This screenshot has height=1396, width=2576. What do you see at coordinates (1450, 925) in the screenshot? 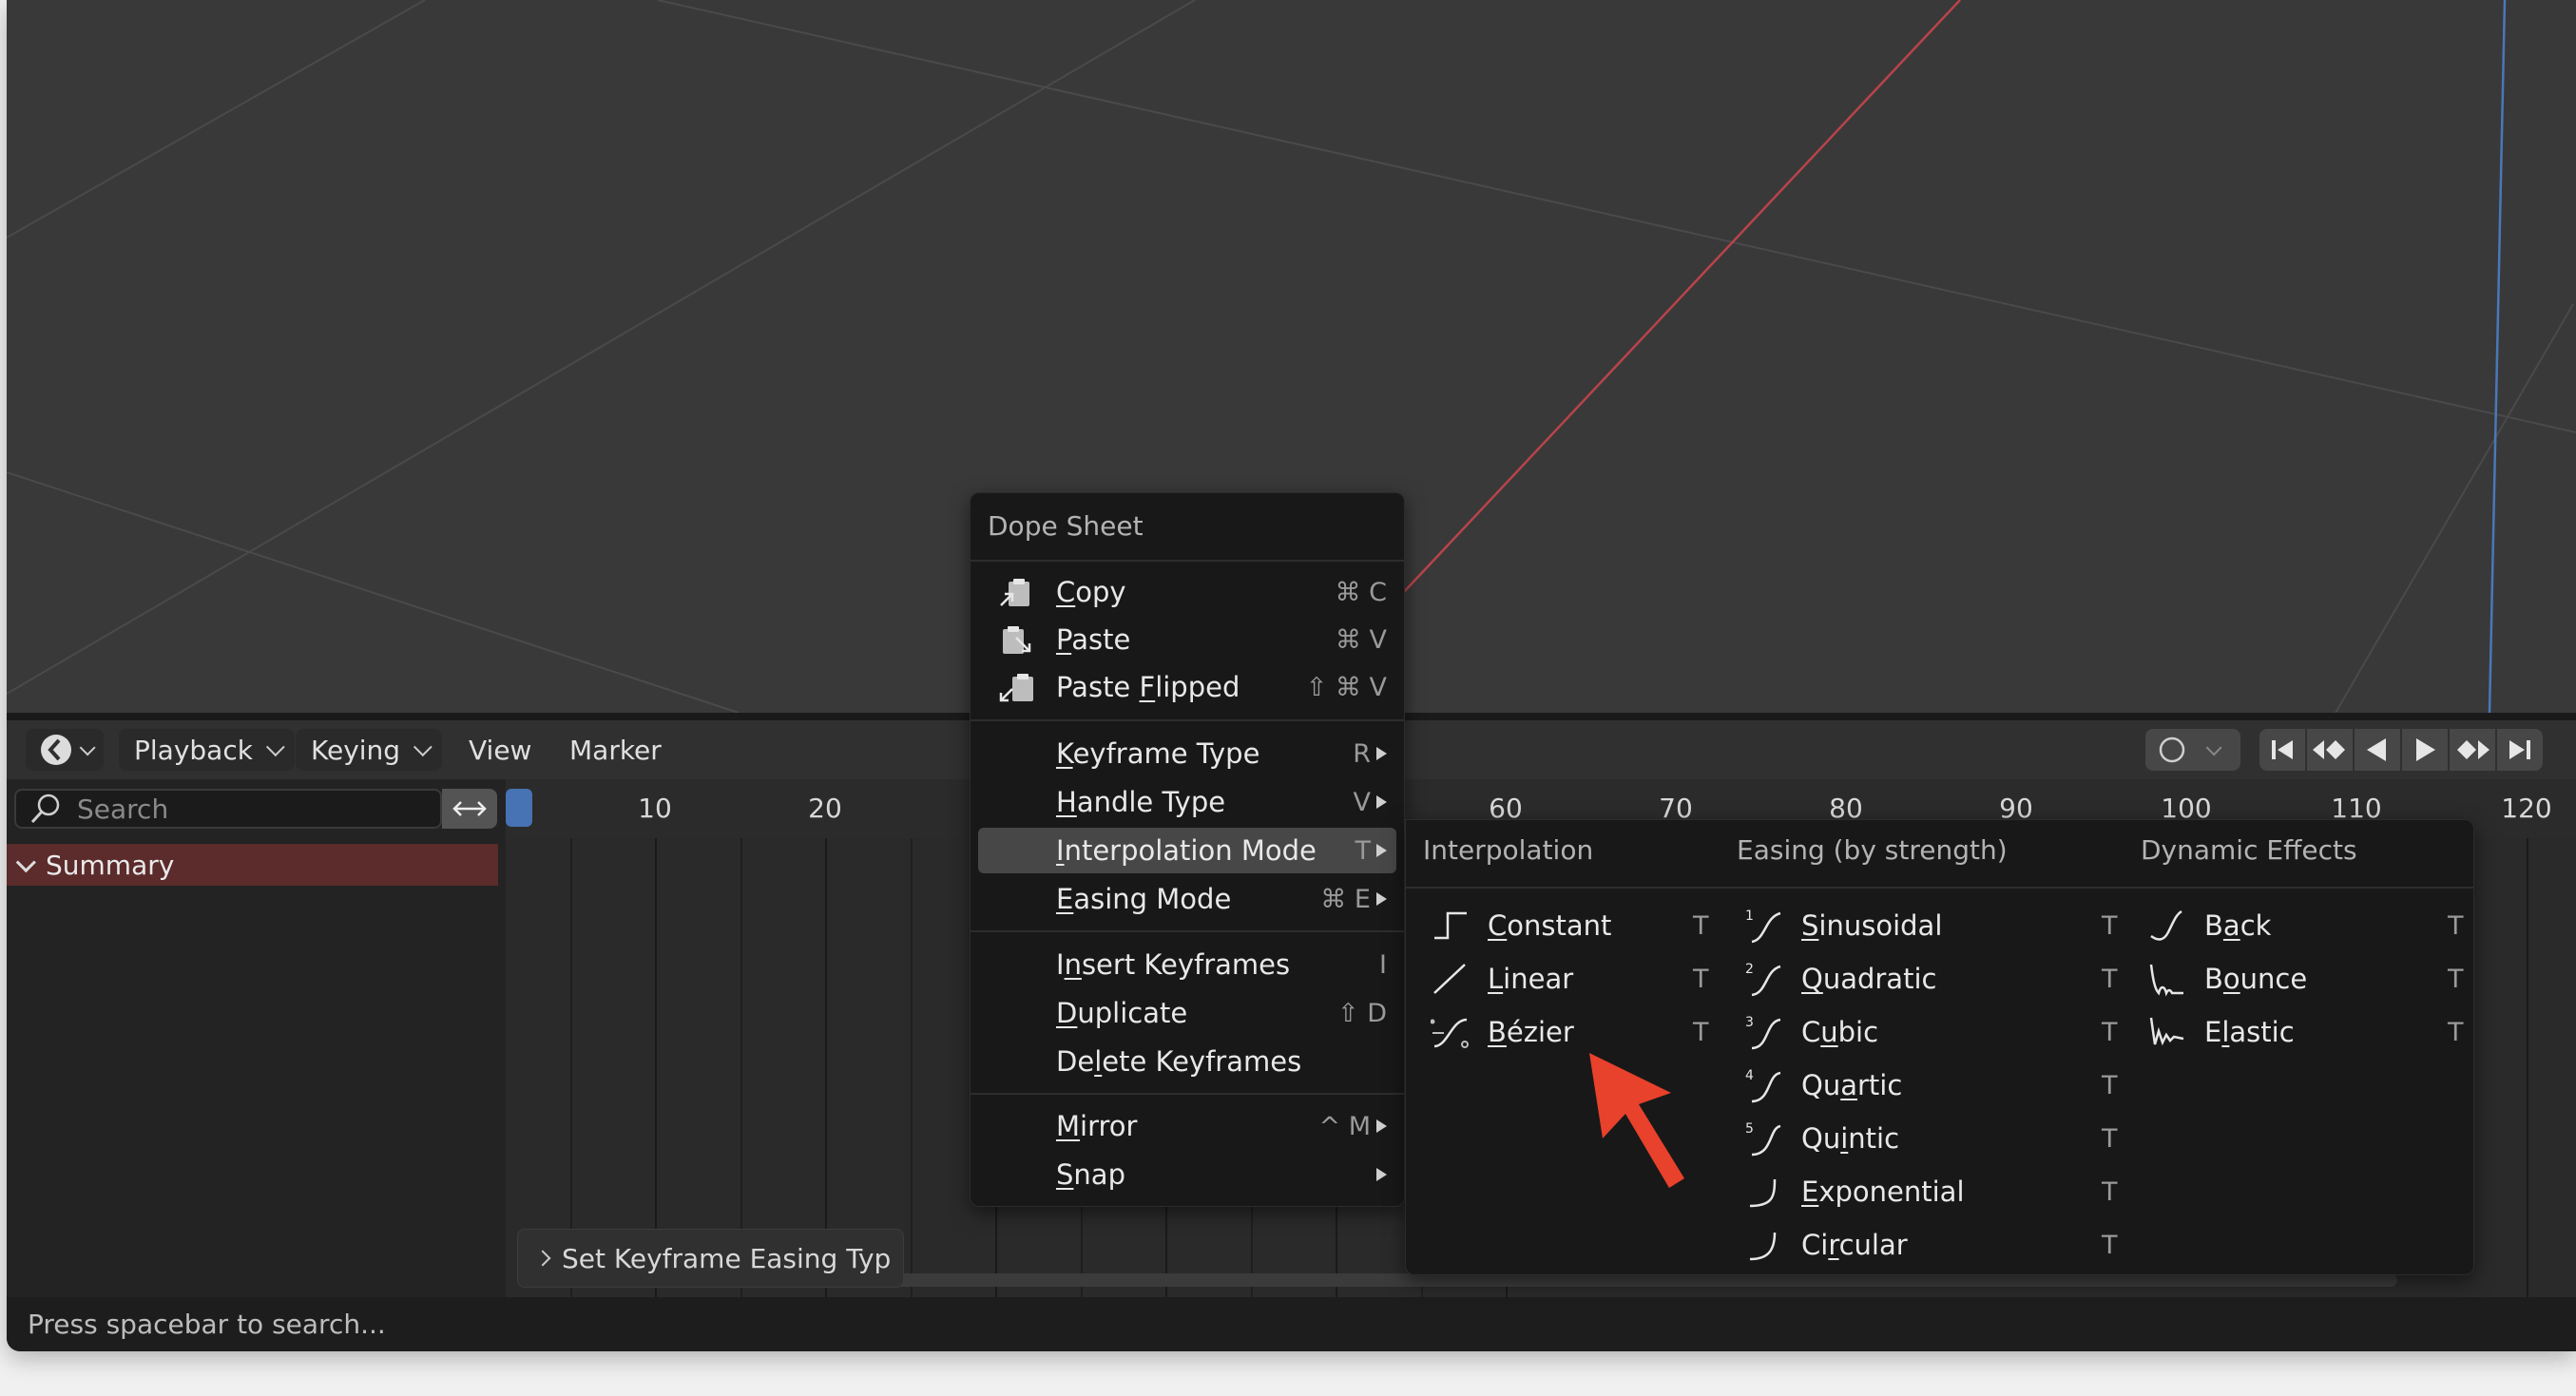
I see `constant-interpolation-icon` at bounding box center [1450, 925].